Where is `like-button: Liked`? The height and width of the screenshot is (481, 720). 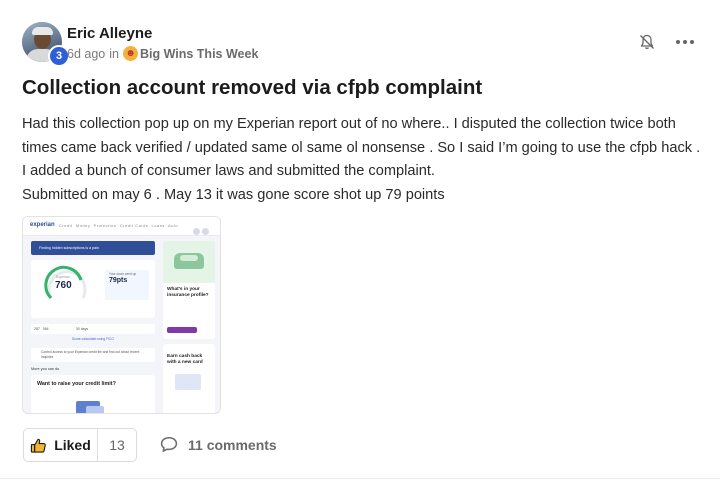 like-button: Liked is located at coordinates (60, 445).